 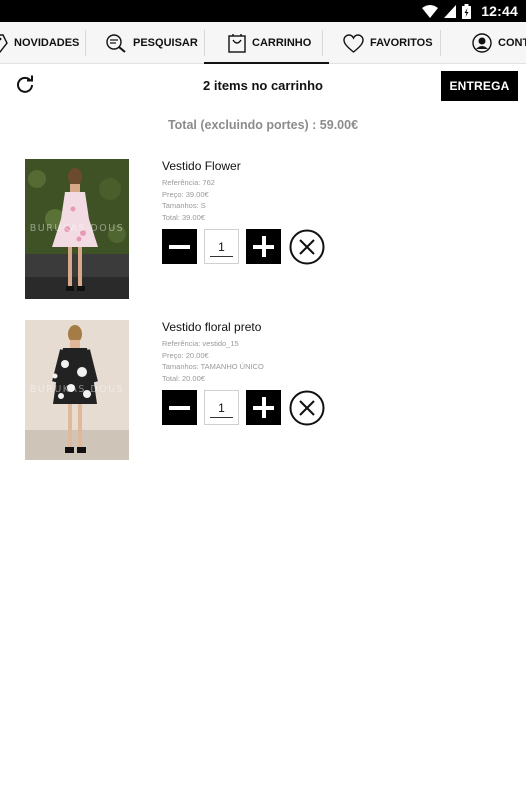 What do you see at coordinates (183, 378) in the screenshot?
I see `item-total: Total: 20.00€` at bounding box center [183, 378].